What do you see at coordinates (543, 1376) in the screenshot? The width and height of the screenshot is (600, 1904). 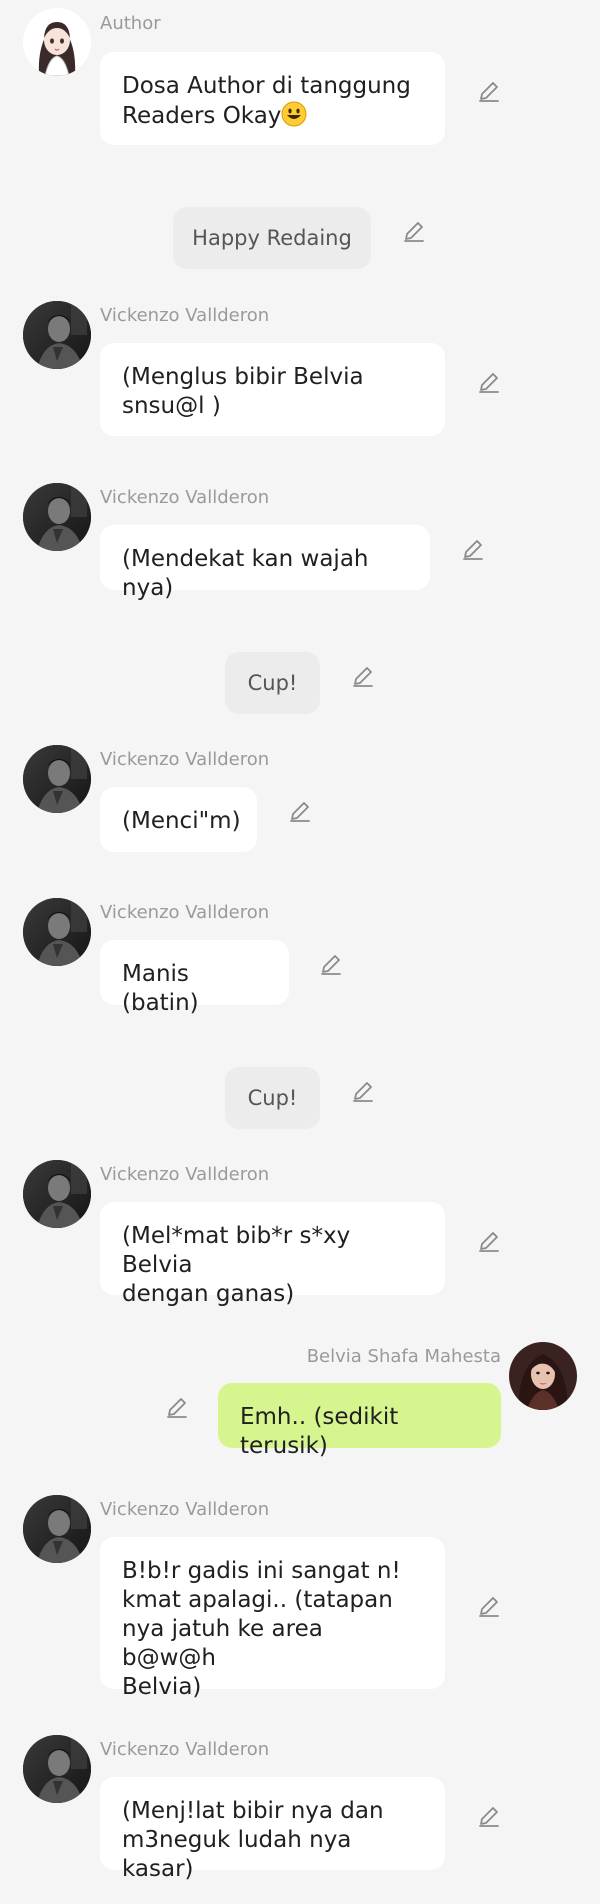 I see `belvia-avatar` at bounding box center [543, 1376].